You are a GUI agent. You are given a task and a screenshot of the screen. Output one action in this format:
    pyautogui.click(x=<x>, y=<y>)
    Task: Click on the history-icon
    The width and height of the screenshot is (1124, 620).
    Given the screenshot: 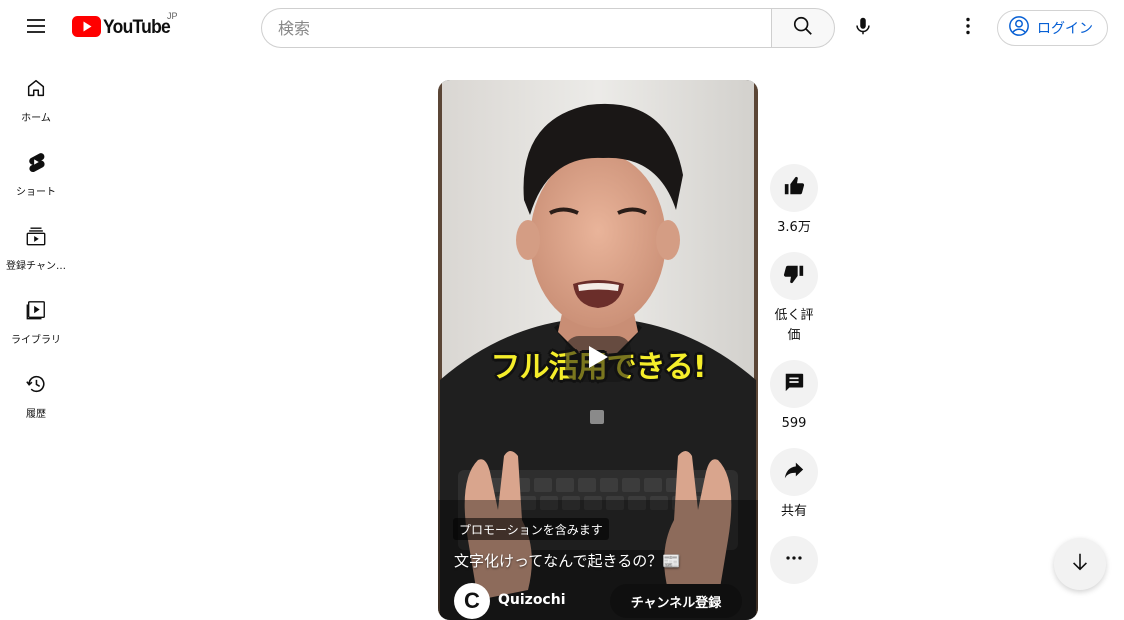 What is the action you would take?
    pyautogui.click(x=36, y=386)
    